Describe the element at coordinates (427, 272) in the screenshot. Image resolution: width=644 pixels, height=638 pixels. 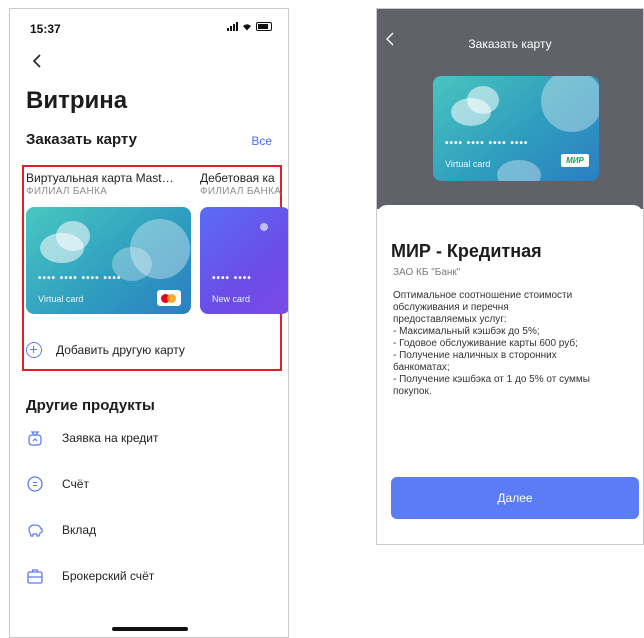
I see `bank-name: ЗАО КБ "Банк"` at that location.